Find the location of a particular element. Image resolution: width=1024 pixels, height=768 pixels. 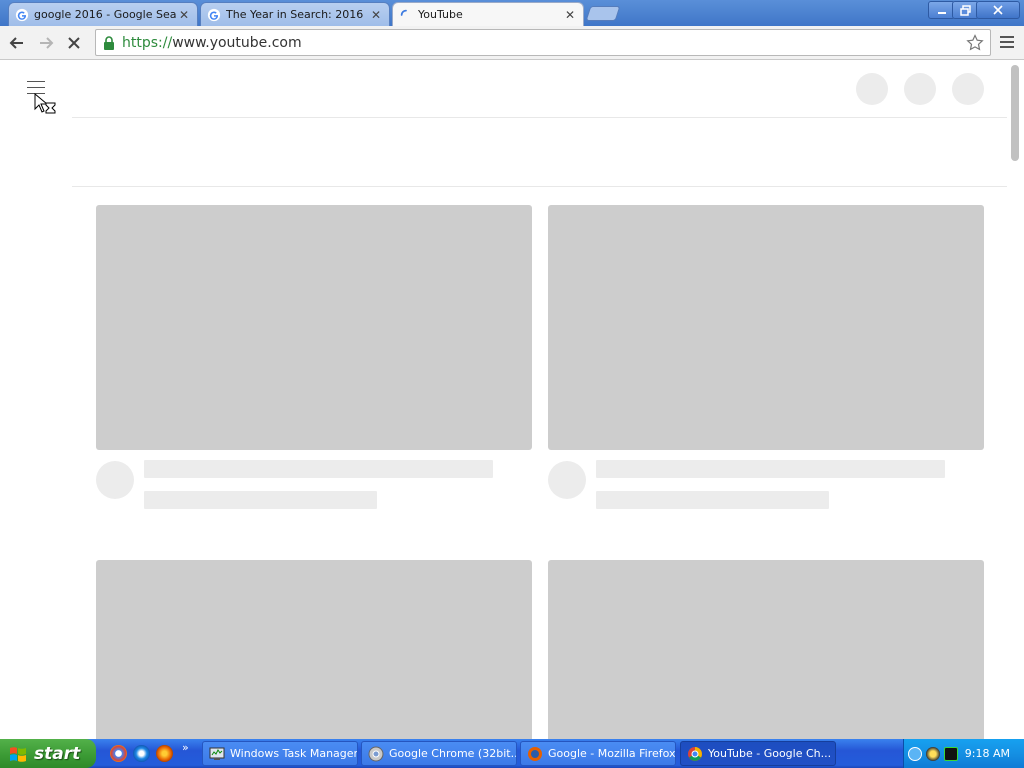

system-tray: 9:18 AM is located at coordinates (963, 753).